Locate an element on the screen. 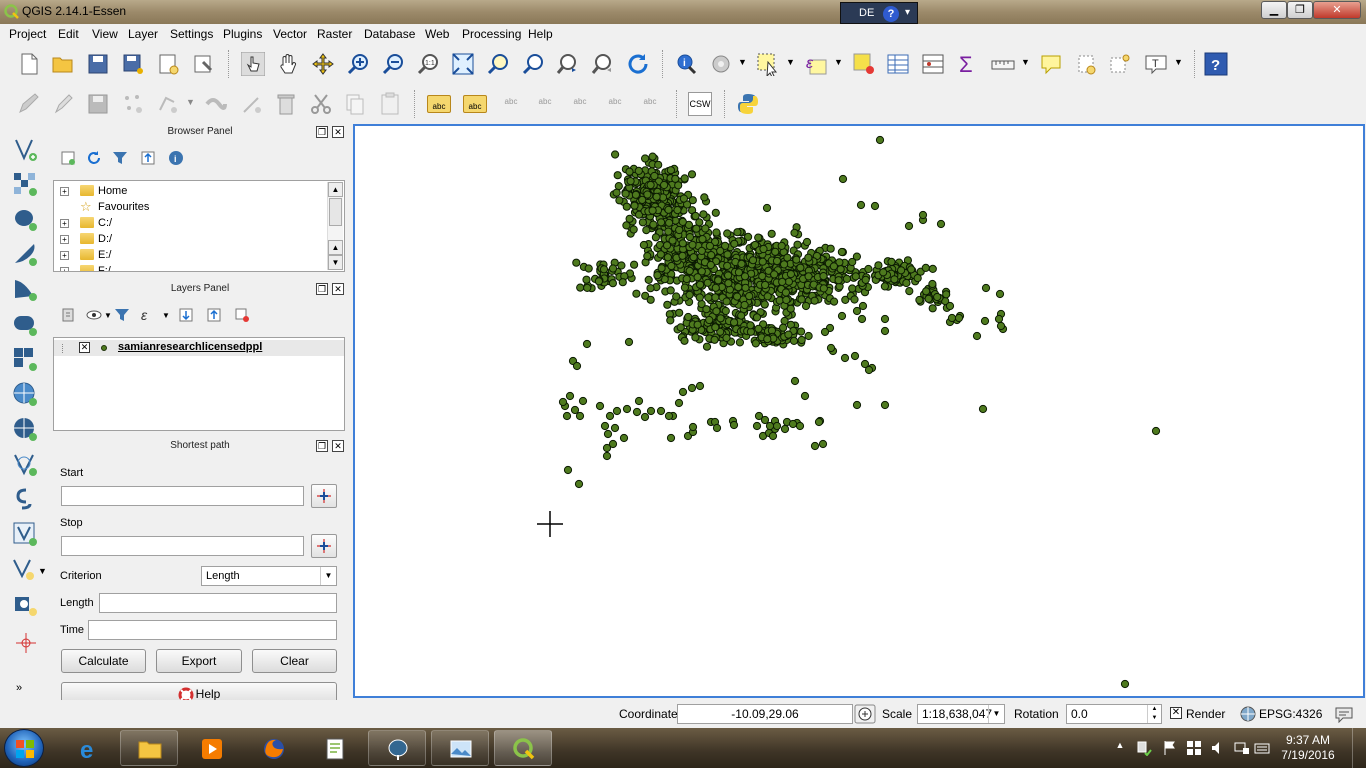 This screenshot has width=1366, height=768. add-raster-layer-icon is located at coordinates (26, 185).